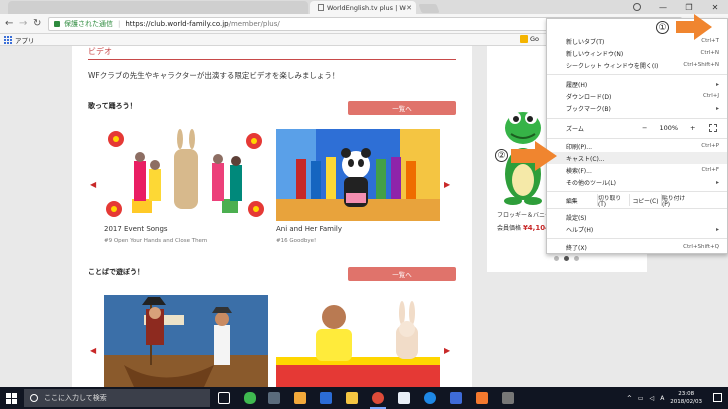  What do you see at coordinates (158, 7) in the screenshot?
I see `tab-inactive` at bounding box center [158, 7].